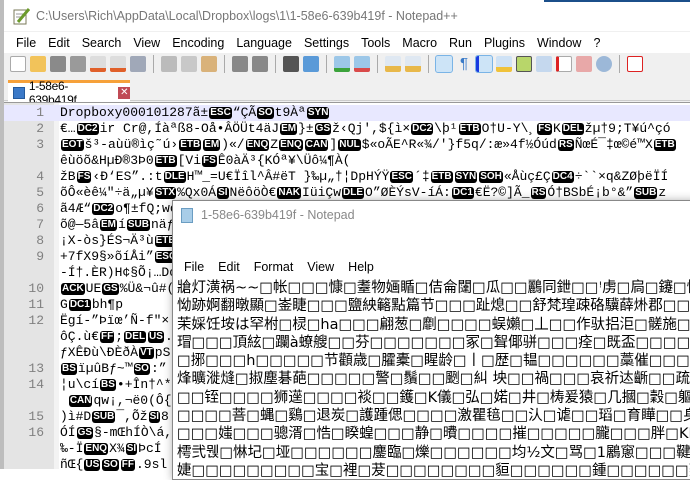 This screenshot has width=690, height=480. I want to click on file-tab: 1-58e6-639b419f ✕, so click(69, 93).